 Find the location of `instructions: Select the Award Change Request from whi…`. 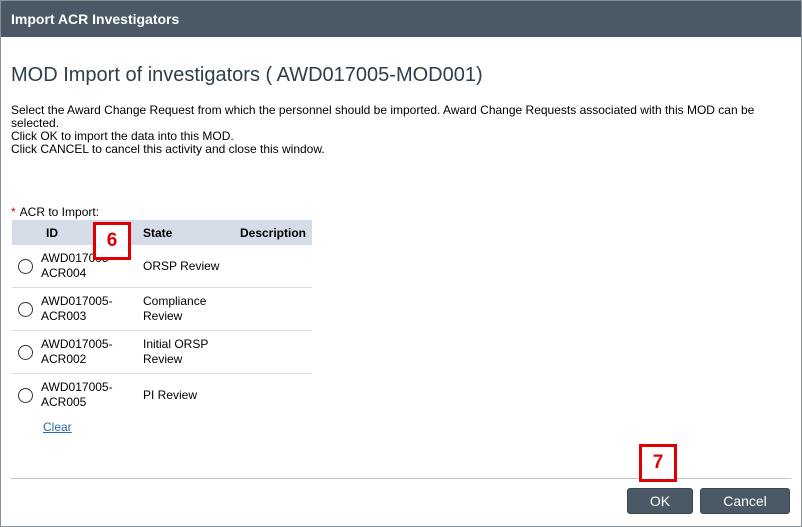

instructions: Select the Award Change Request from whi… is located at coordinates (396, 130).